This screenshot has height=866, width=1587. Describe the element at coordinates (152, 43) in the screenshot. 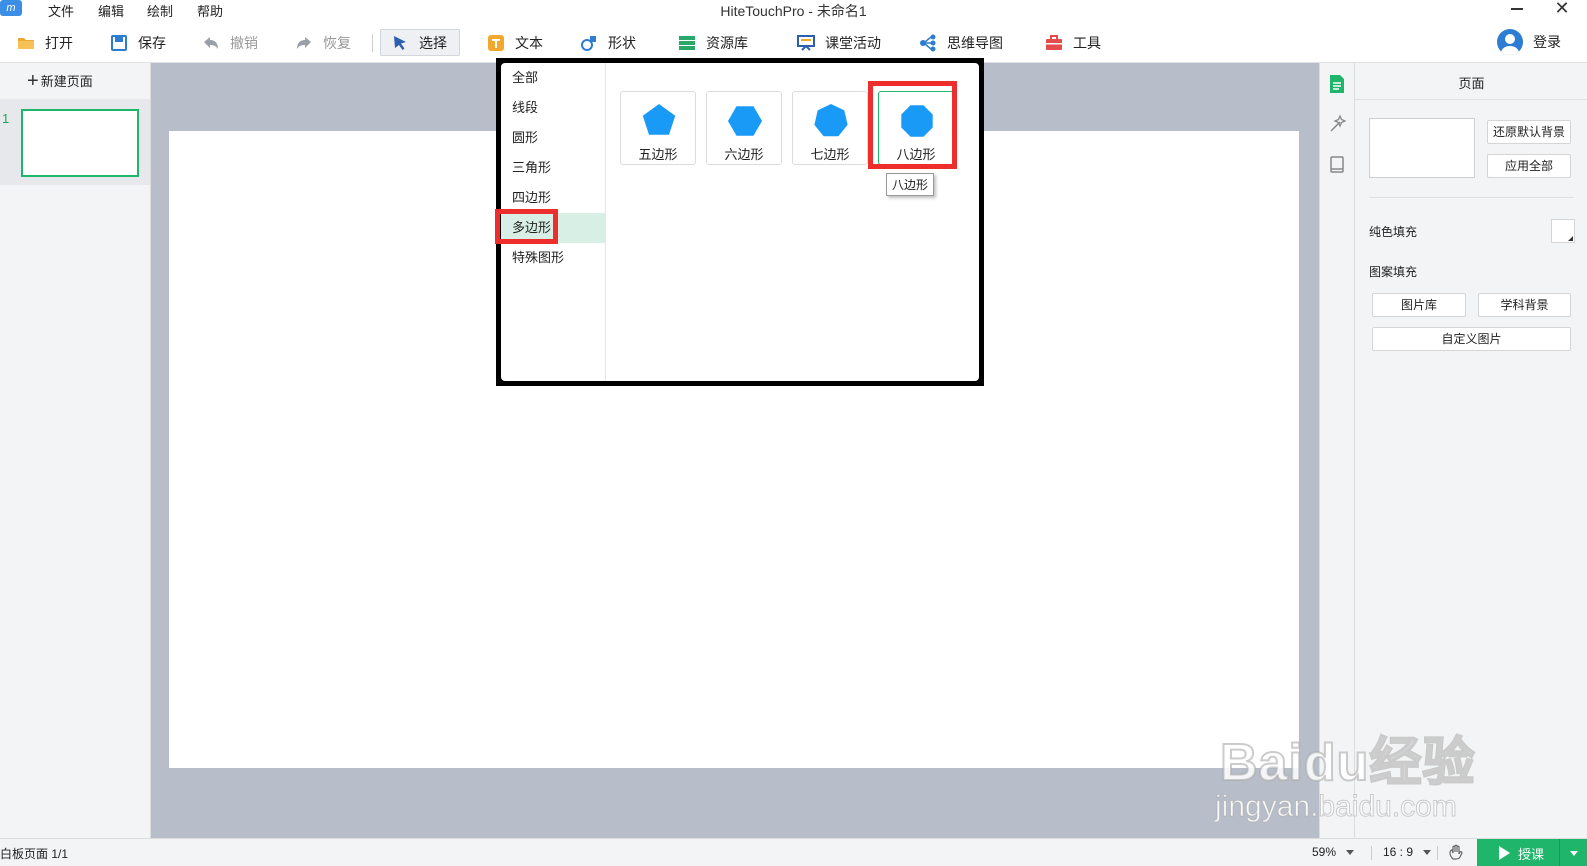

I see `save-label: 保存` at that location.